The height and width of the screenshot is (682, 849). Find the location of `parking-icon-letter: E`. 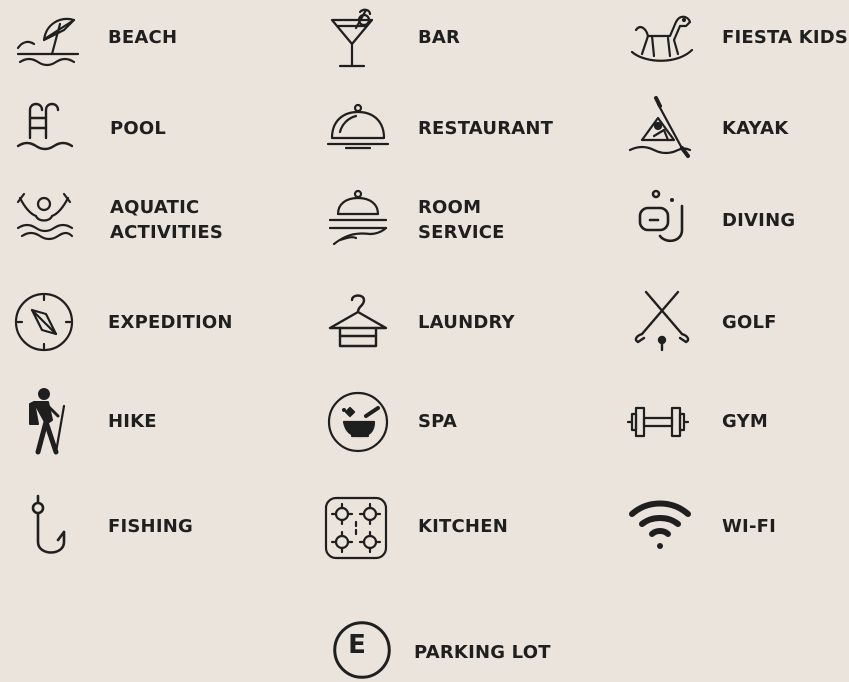

parking-icon-letter: E is located at coordinates (357, 645).